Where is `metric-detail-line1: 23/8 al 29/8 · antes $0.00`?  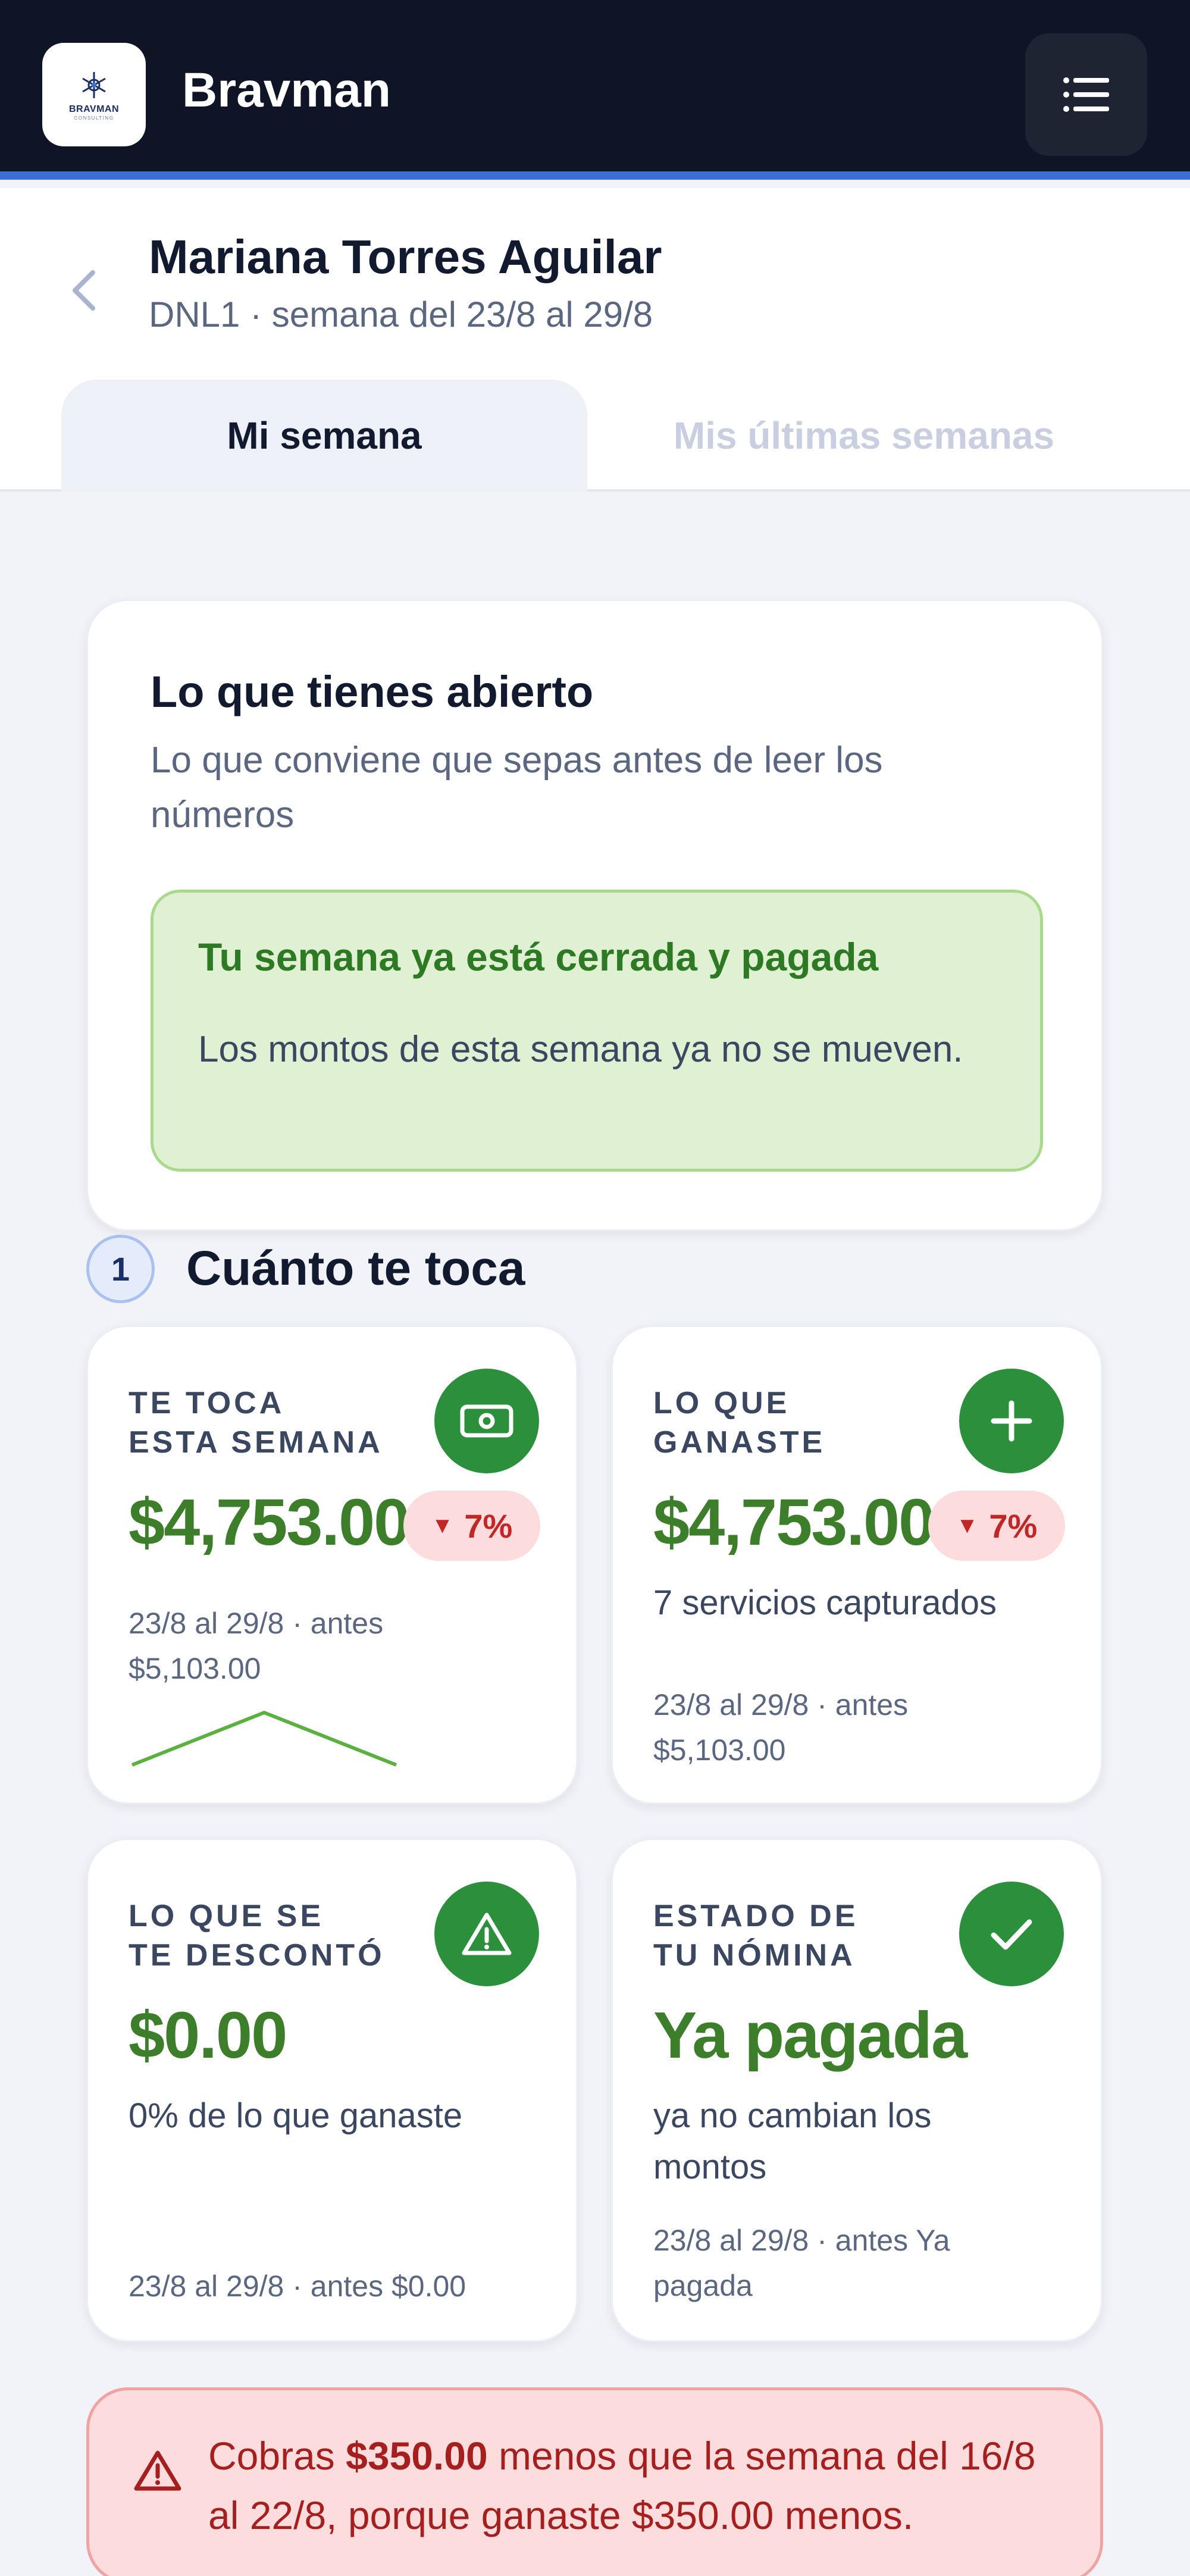
metric-detail-line1: 23/8 al 29/8 · antes $0.00 is located at coordinates (297, 2286).